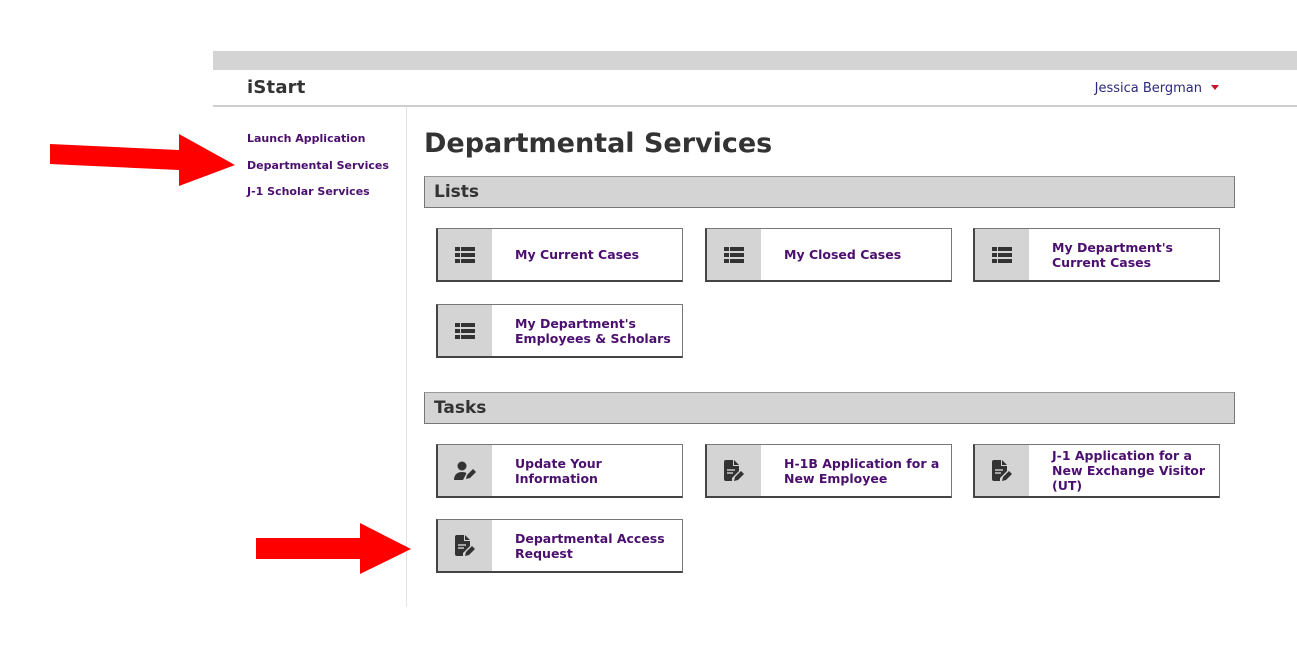  What do you see at coordinates (755, 88) in the screenshot?
I see `header: iStart Jessica Bergman` at bounding box center [755, 88].